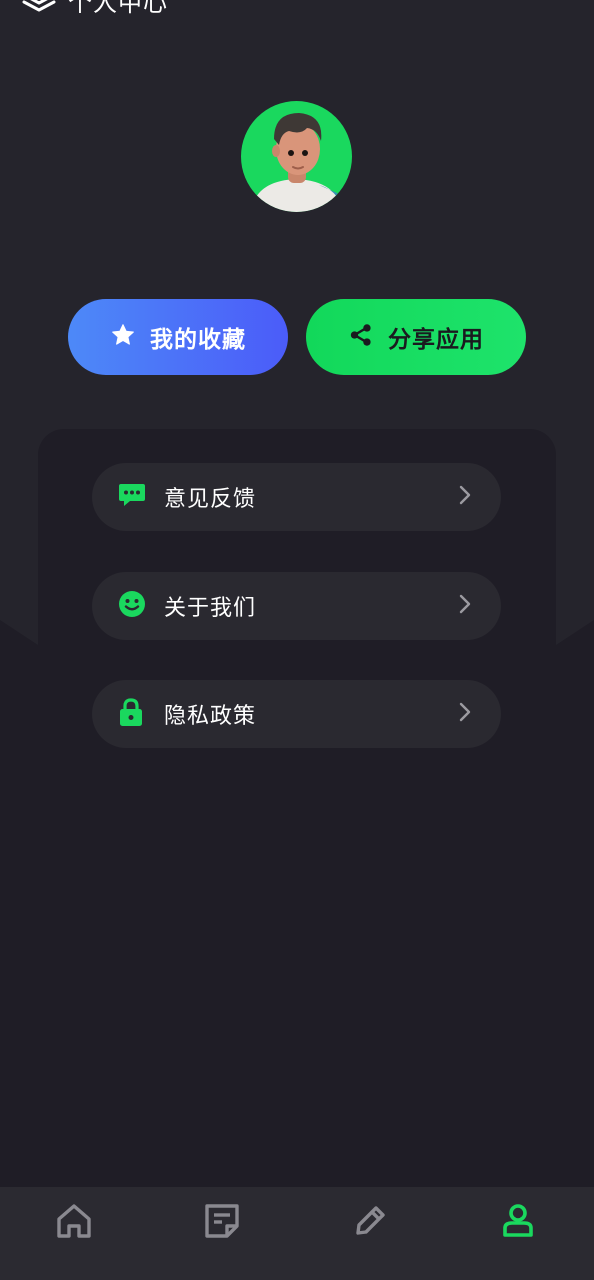  I want to click on lock-icon, so click(131, 714).